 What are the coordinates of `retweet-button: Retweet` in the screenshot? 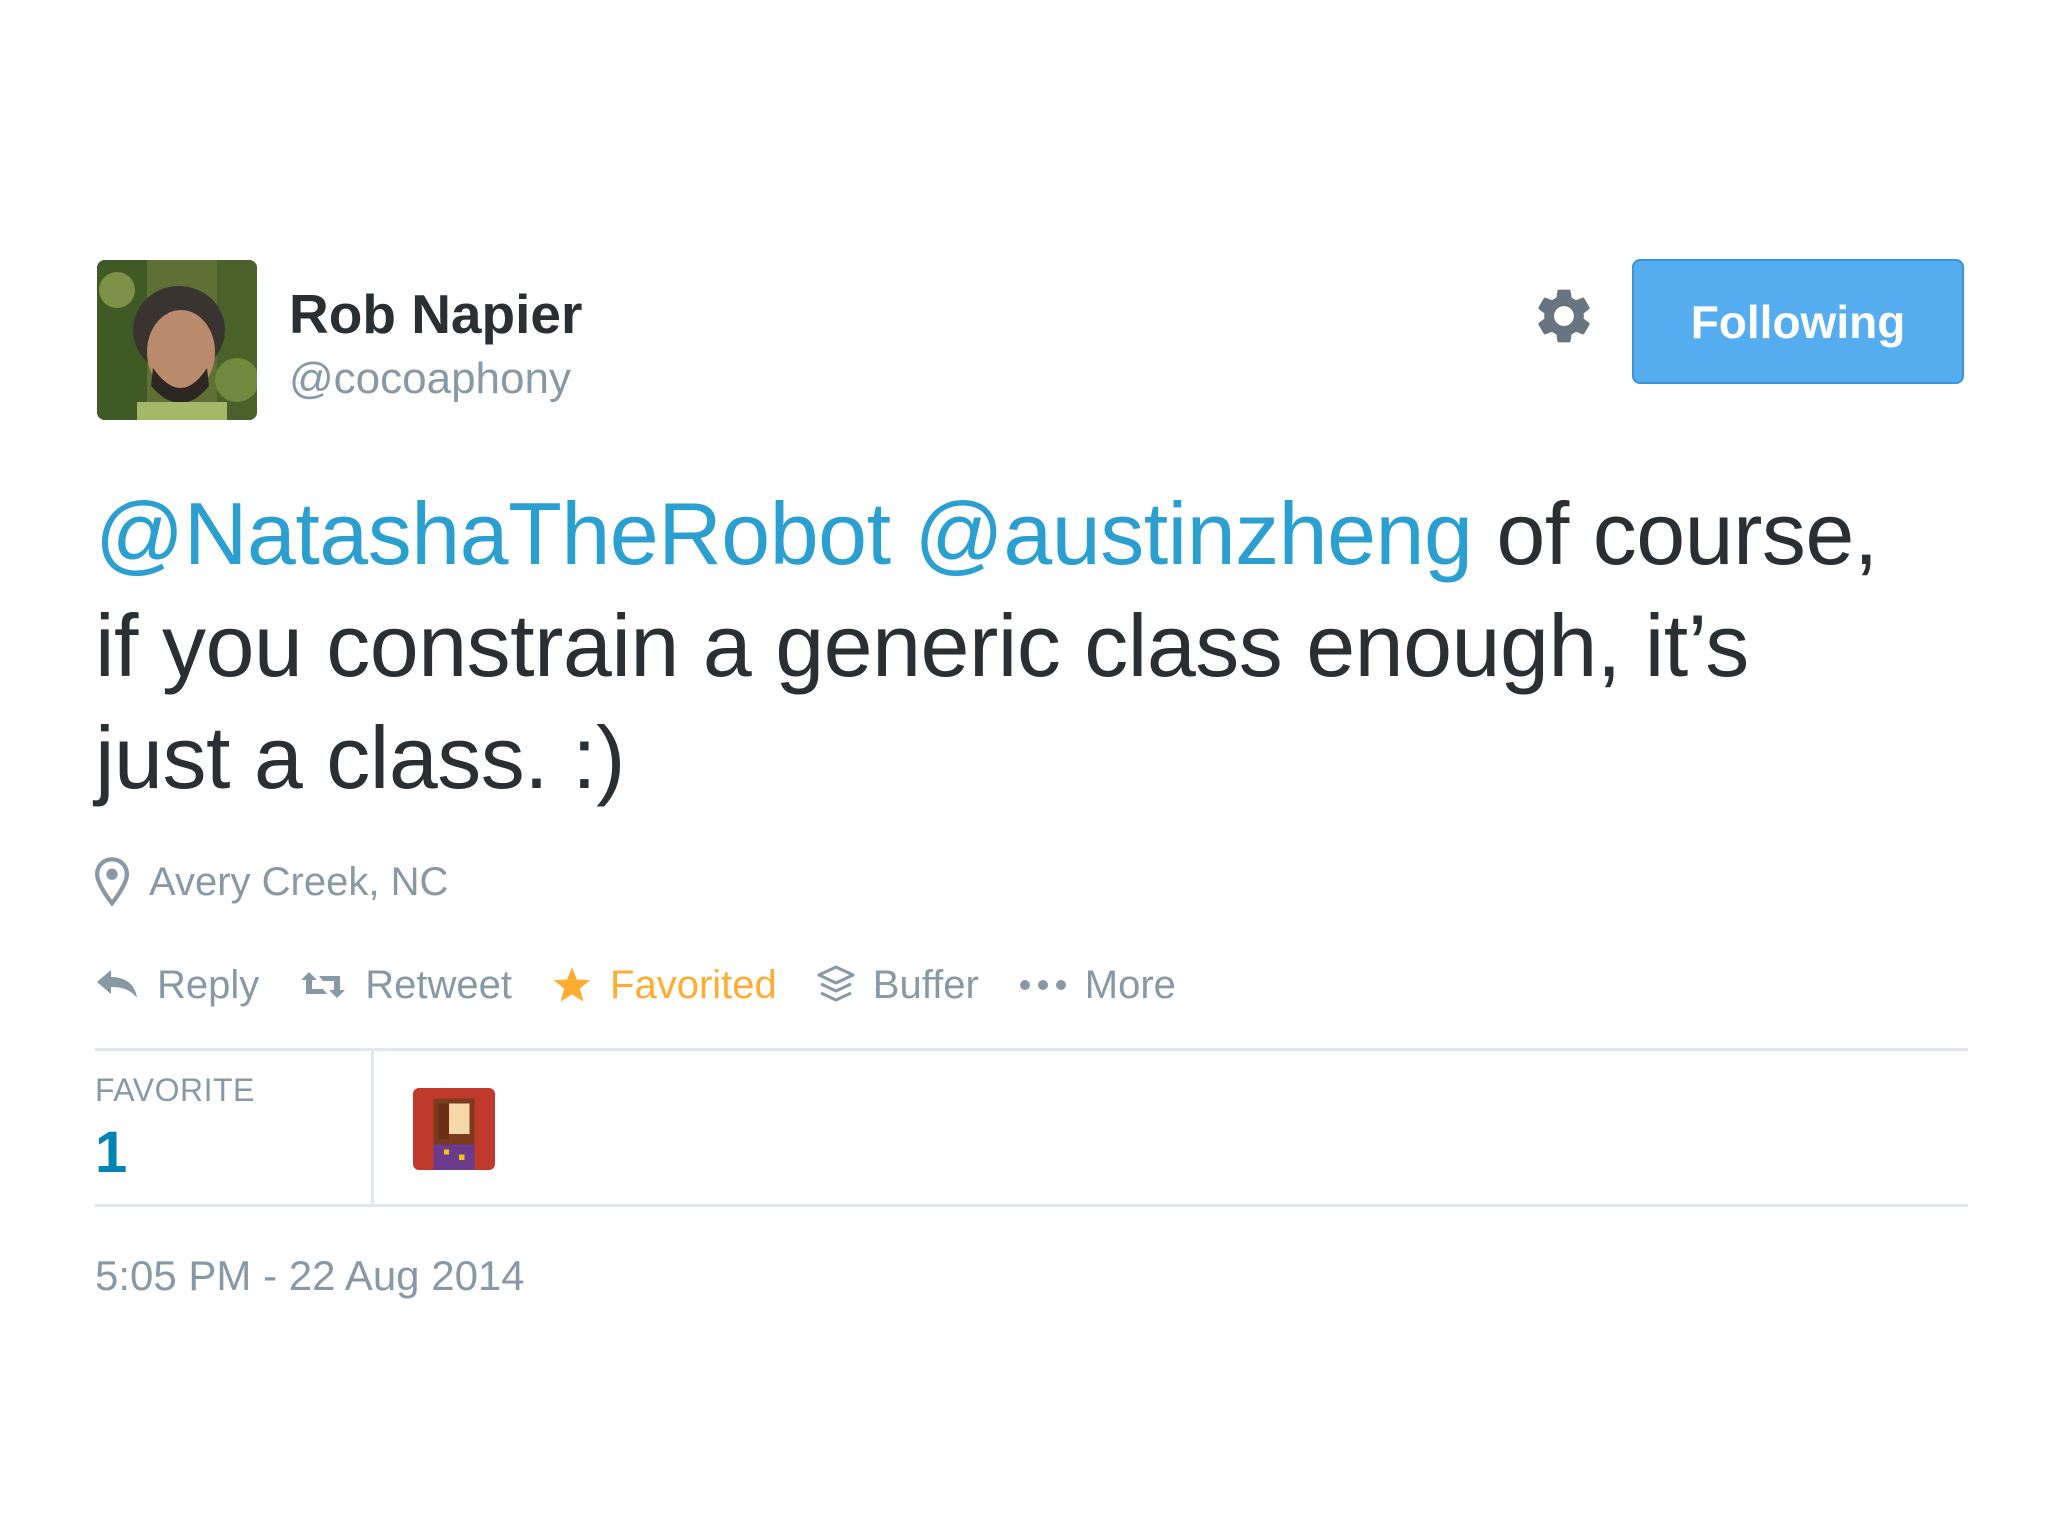 It's located at (405, 985).